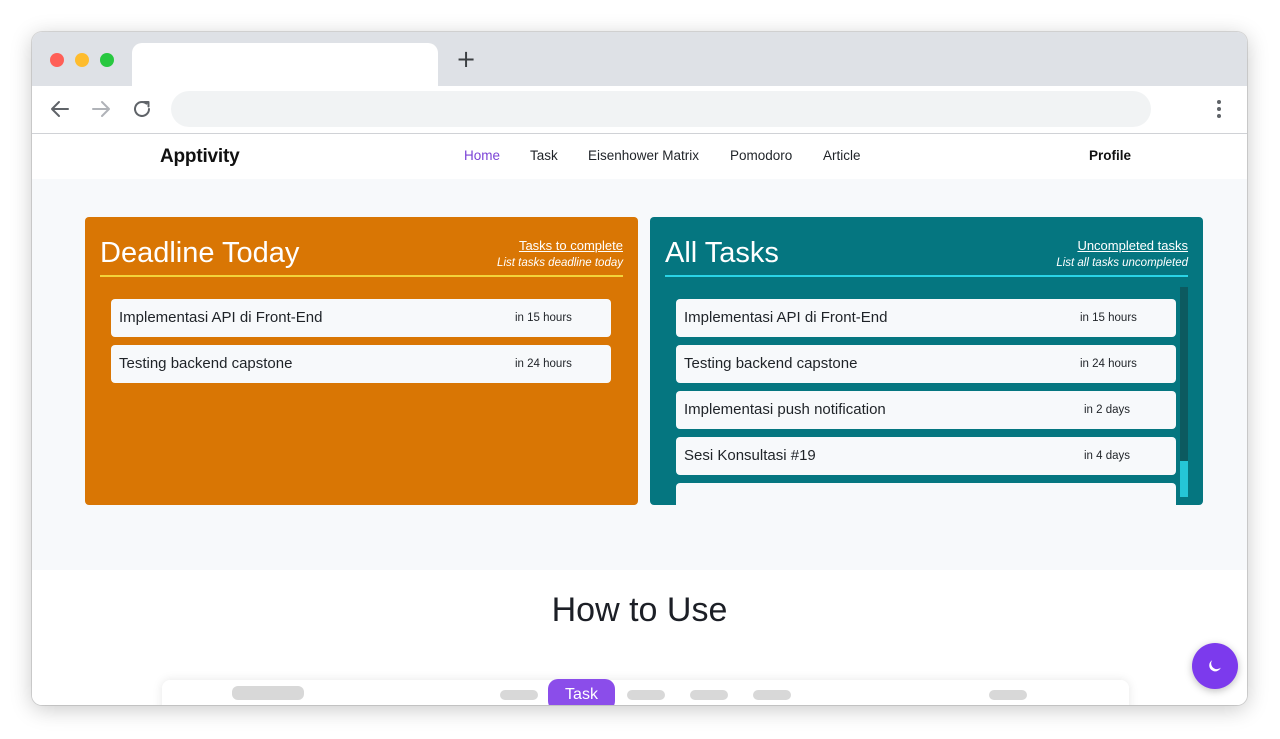  Describe the element at coordinates (1107, 410) in the screenshot. I see `task-due: in 2 days` at that location.